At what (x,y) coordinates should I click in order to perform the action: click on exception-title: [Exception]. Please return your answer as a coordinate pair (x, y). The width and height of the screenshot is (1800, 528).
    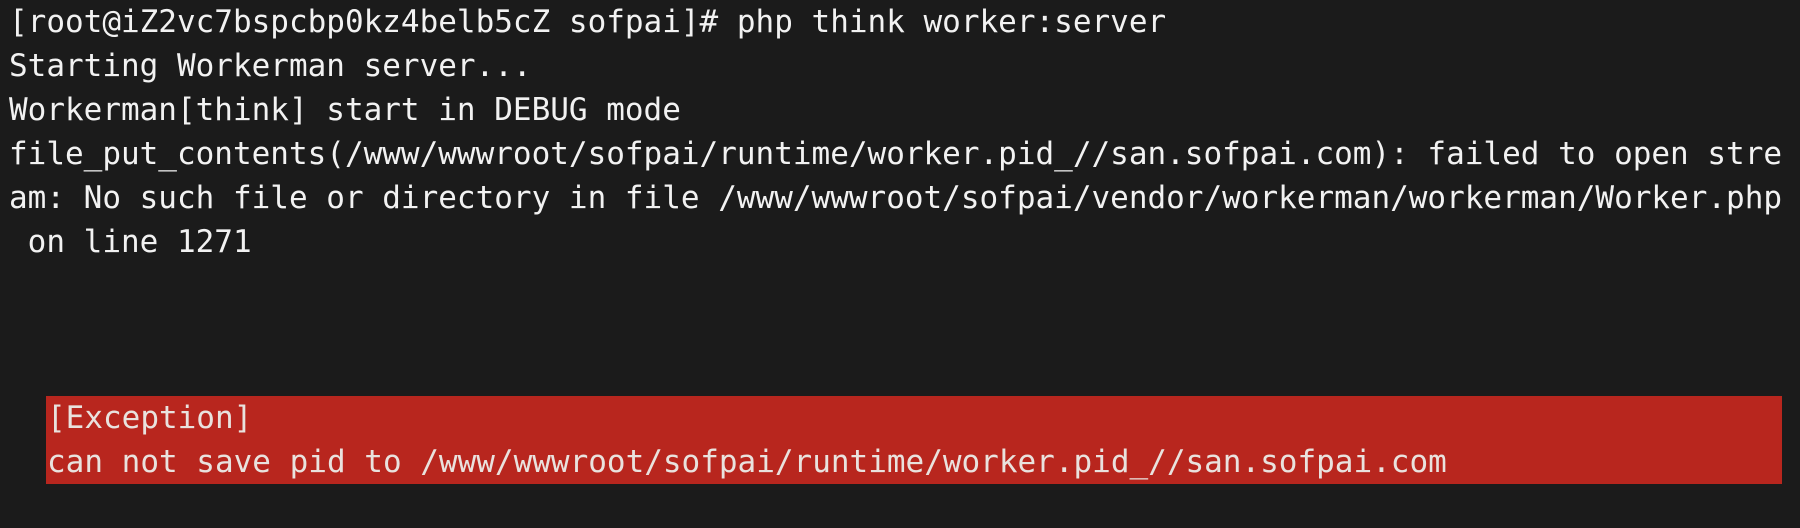
    Looking at the image, I should click on (150, 418).